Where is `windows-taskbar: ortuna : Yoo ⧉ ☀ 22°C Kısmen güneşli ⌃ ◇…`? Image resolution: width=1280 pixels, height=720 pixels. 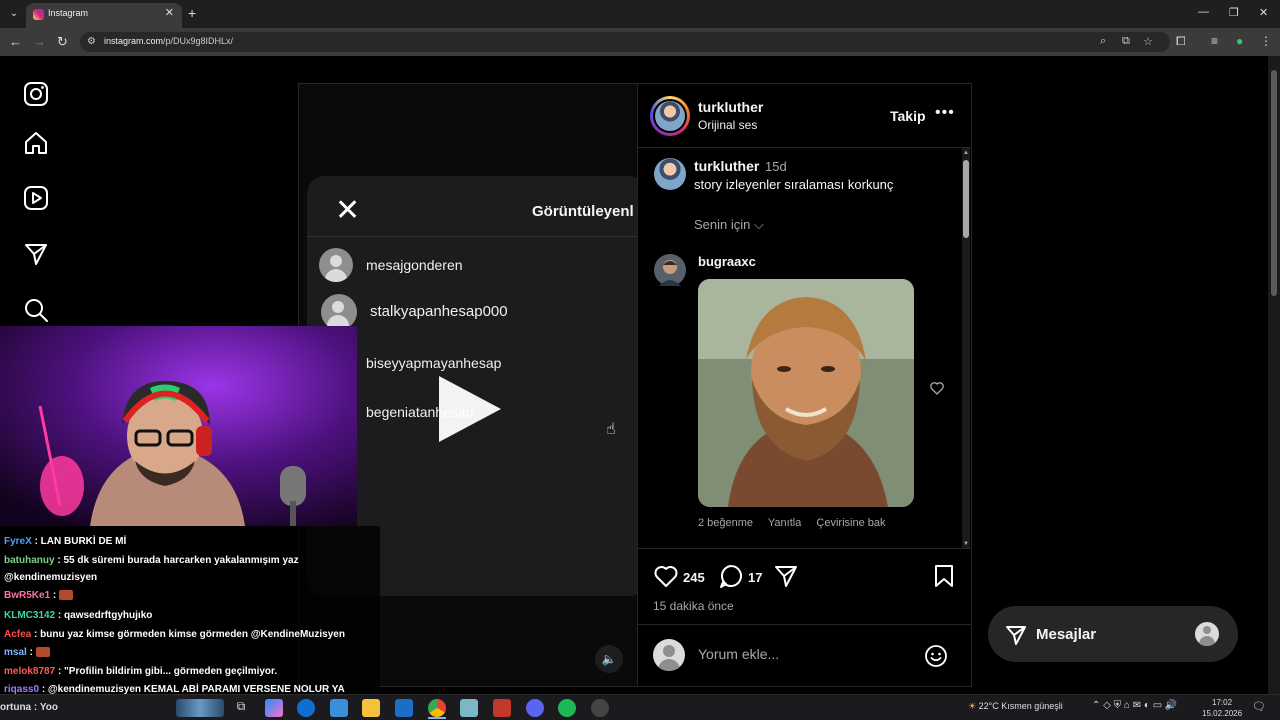
windows-taskbar: ortuna : Yoo ⧉ ☀ 22°C Kısmen güneşli ⌃ ◇… is located at coordinates (640, 707).